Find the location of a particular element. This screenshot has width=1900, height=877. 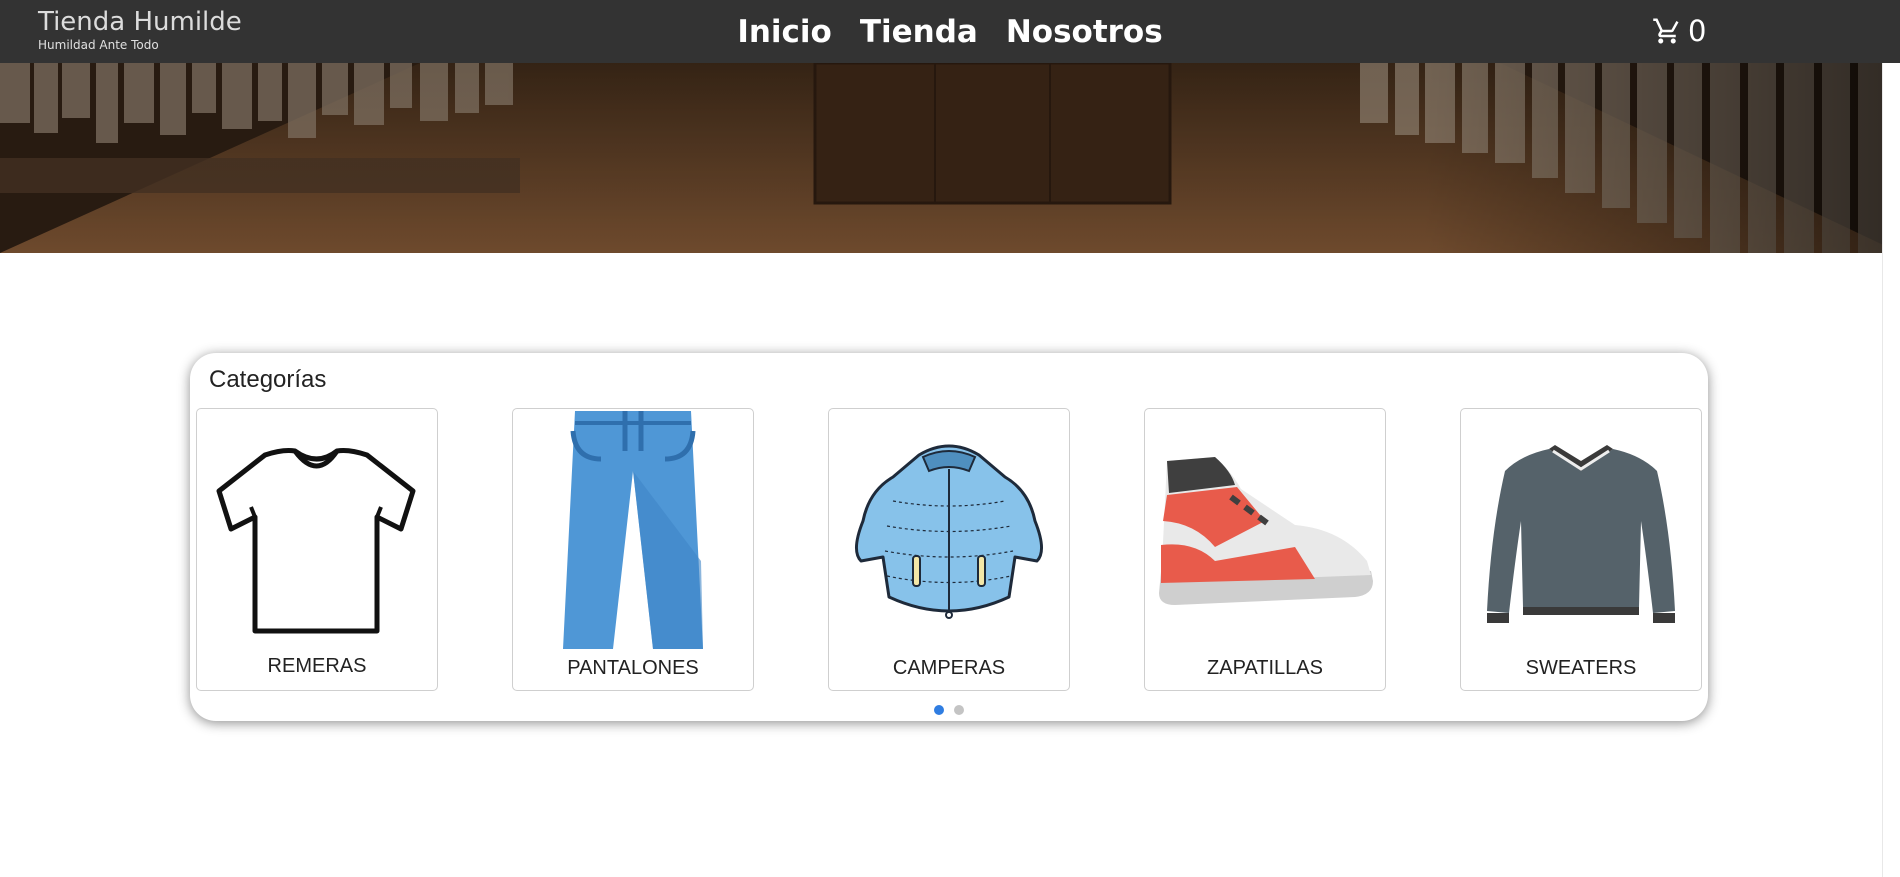

category-label: REMERAS is located at coordinates (317, 666).